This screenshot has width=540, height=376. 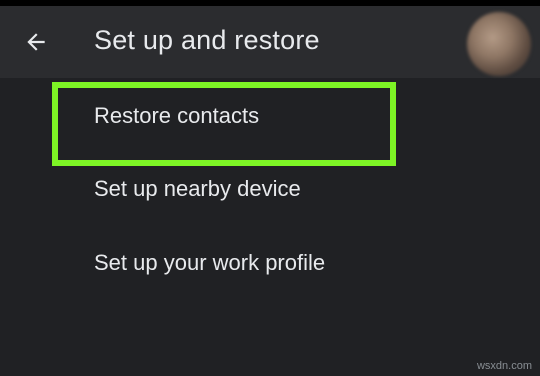 I want to click on menu-item-label: Set up your work profile, so click(x=210, y=262).